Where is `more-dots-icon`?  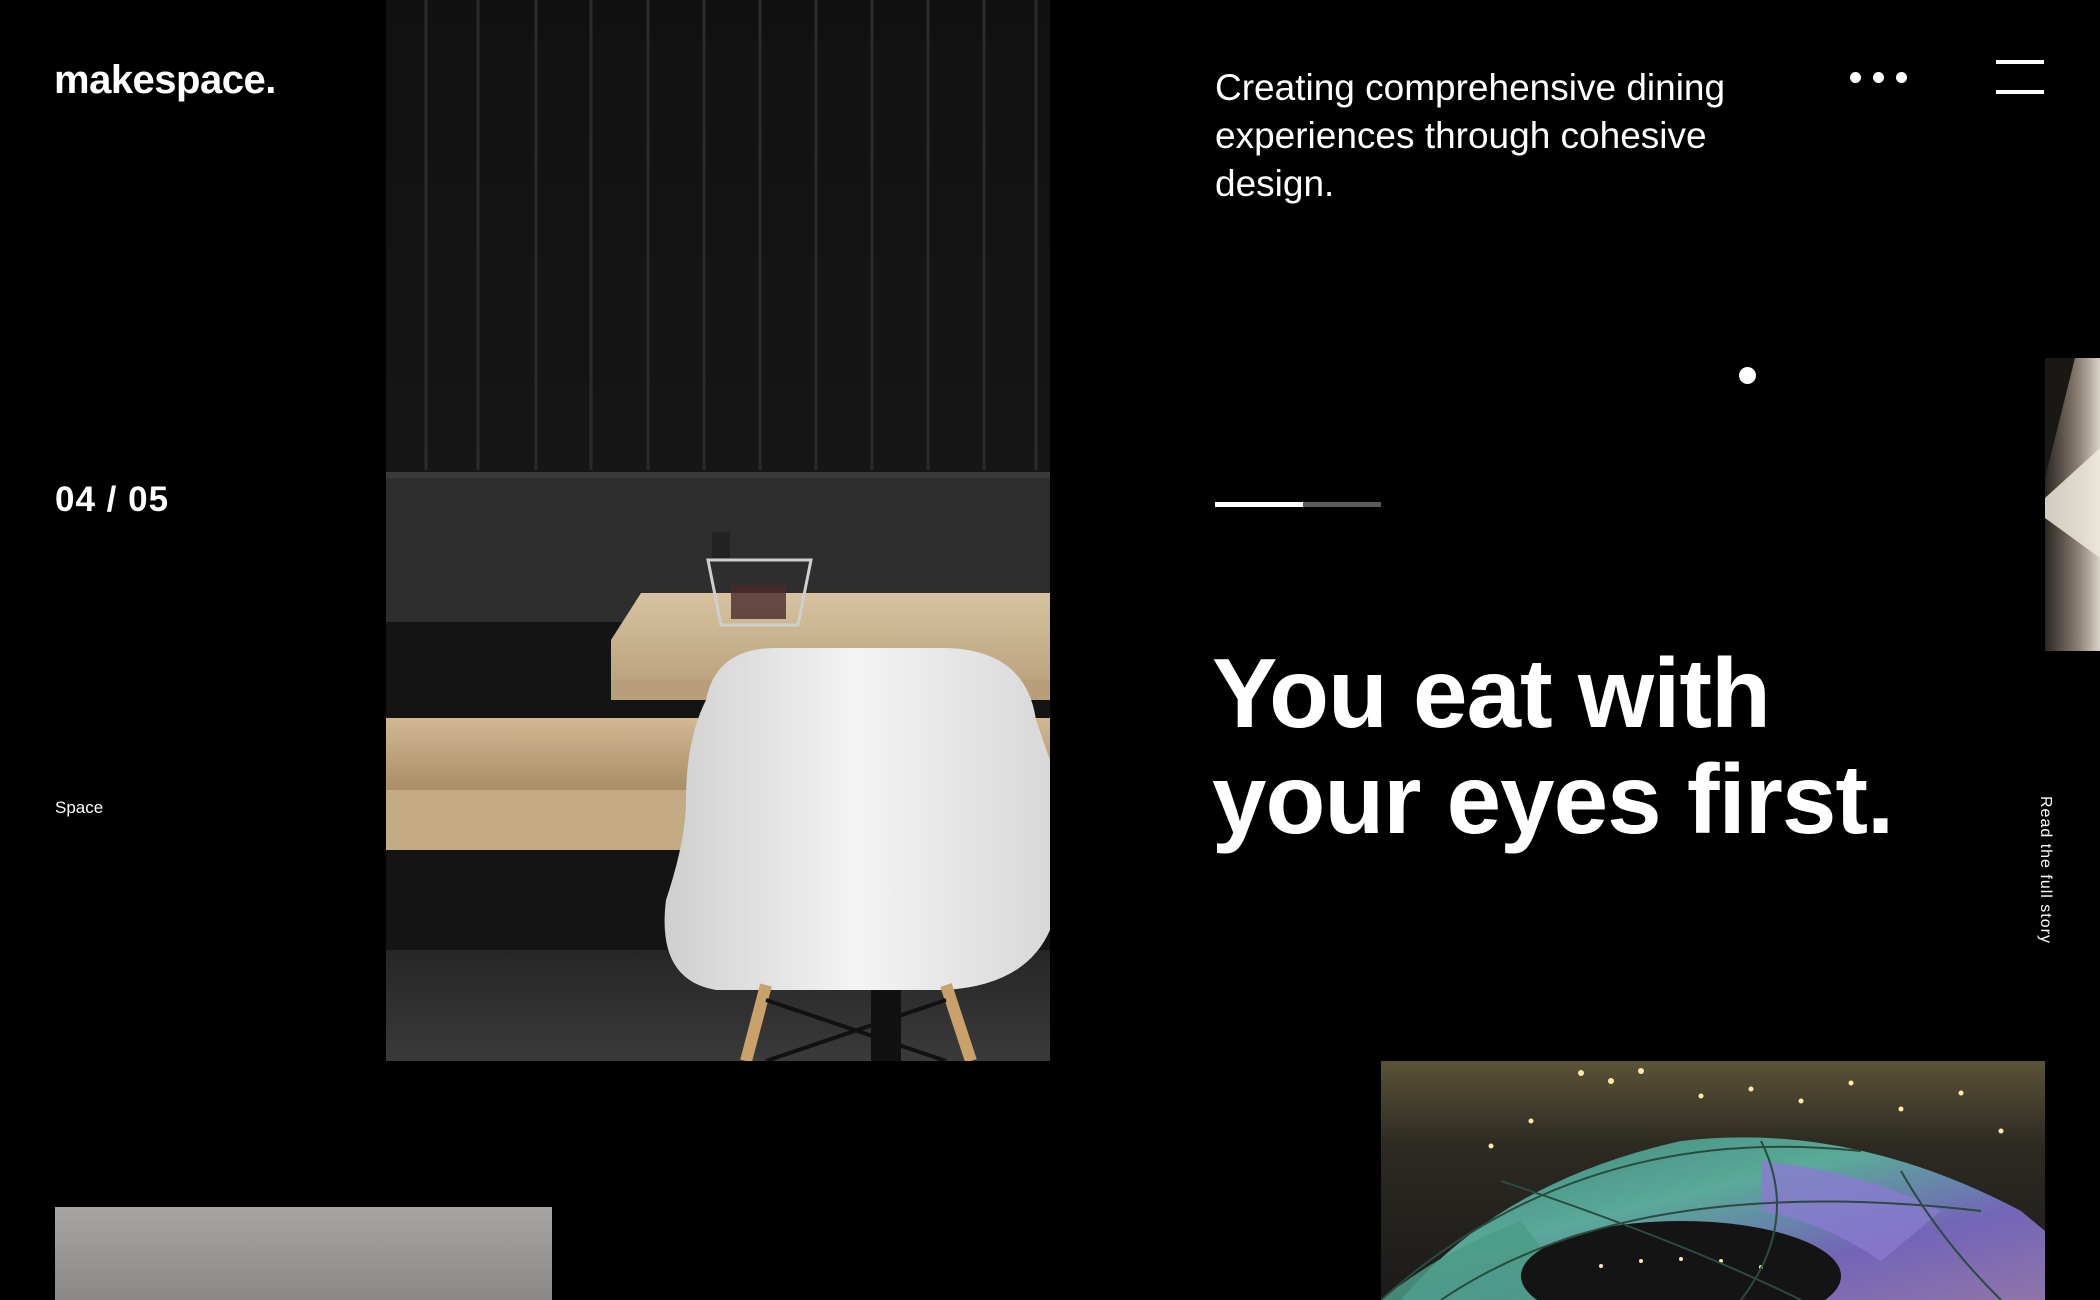
more-dots-icon is located at coordinates (1883, 77).